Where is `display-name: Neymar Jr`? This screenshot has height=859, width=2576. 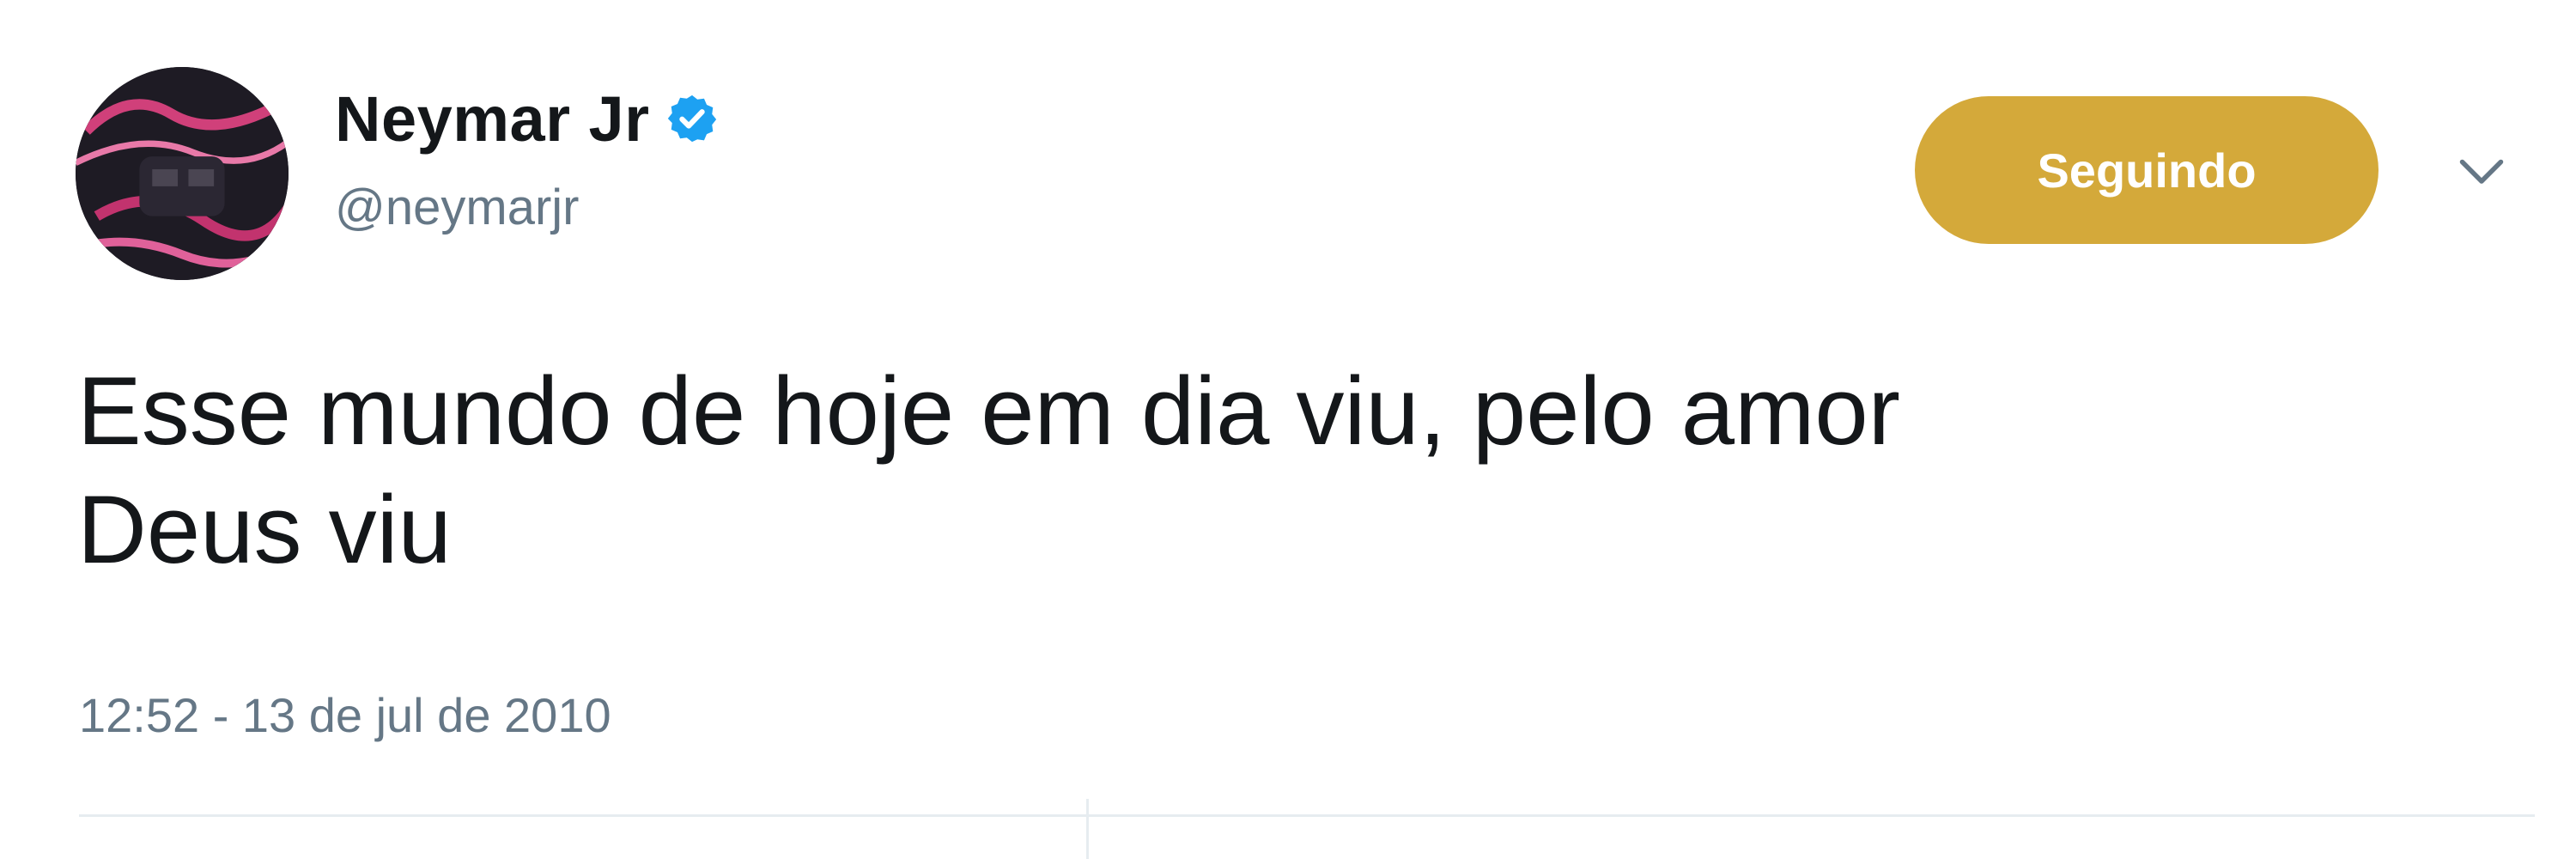
display-name: Neymar Jr is located at coordinates (492, 119).